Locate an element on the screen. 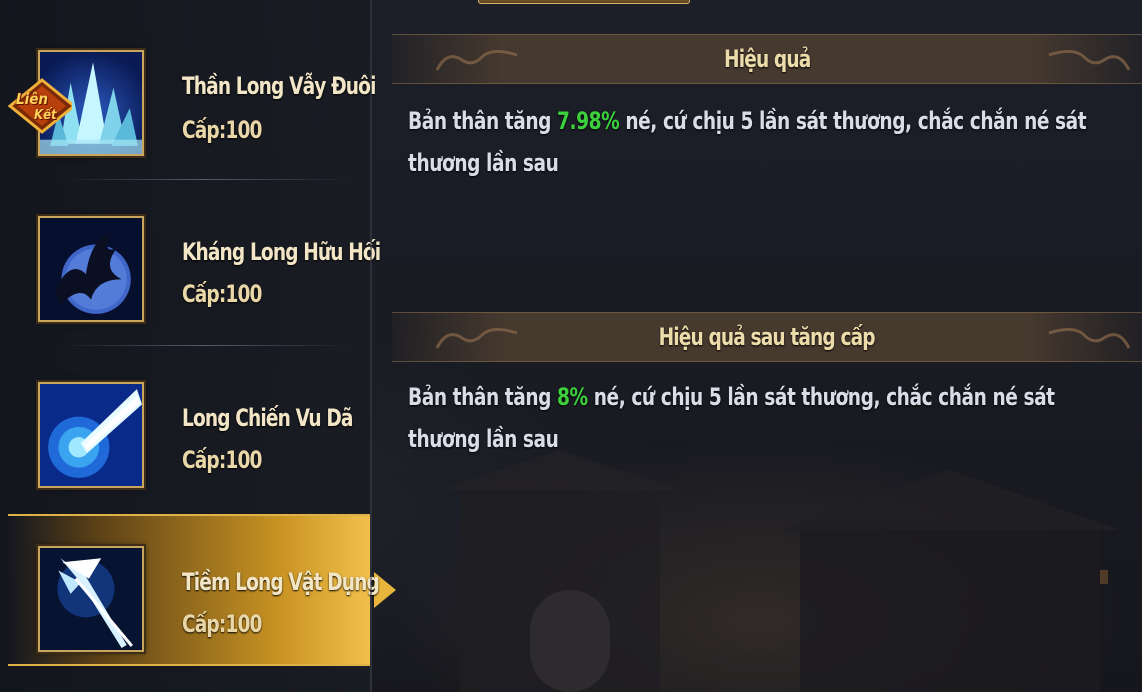  section-title: Hiệu quả sau tăng cấp is located at coordinates (767, 337).